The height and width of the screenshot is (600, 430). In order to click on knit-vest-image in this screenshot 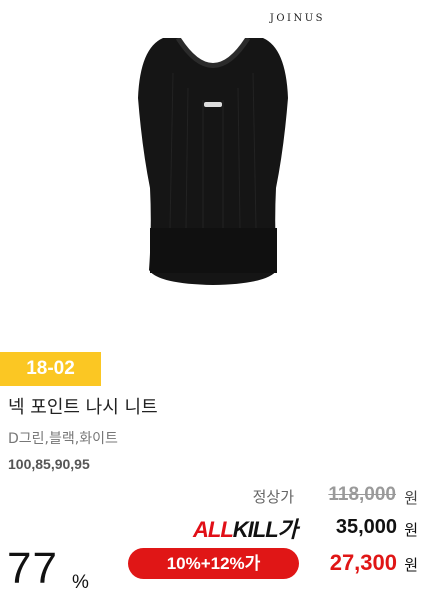, I will do `click(213, 161)`.